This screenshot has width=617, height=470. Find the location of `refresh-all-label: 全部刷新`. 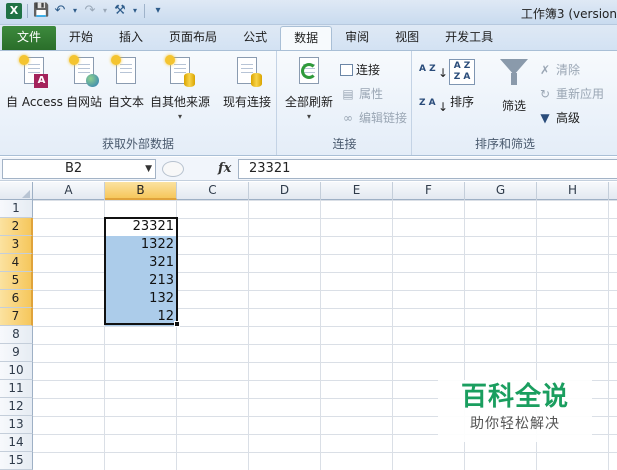

refresh-all-label: 全部刷新 is located at coordinates (309, 102).